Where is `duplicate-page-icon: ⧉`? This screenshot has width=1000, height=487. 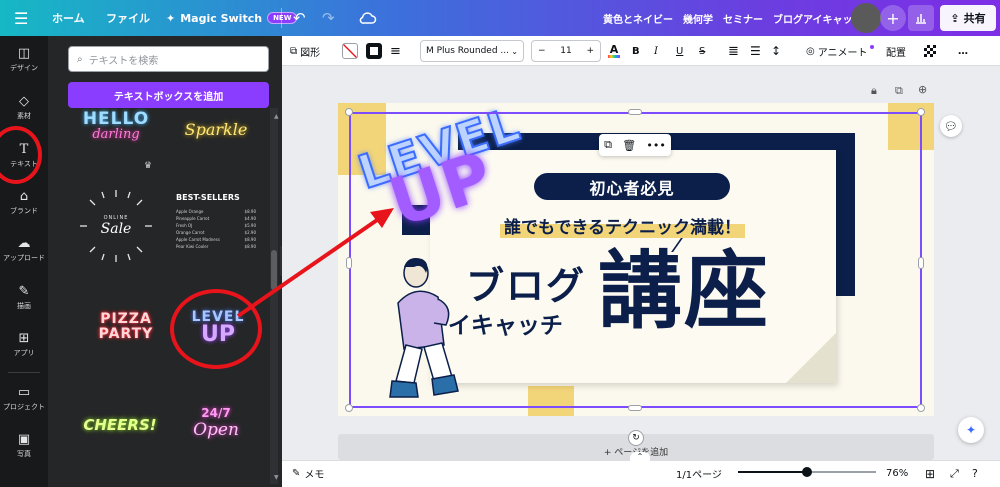
duplicate-page-icon: ⧉ is located at coordinates (899, 91).